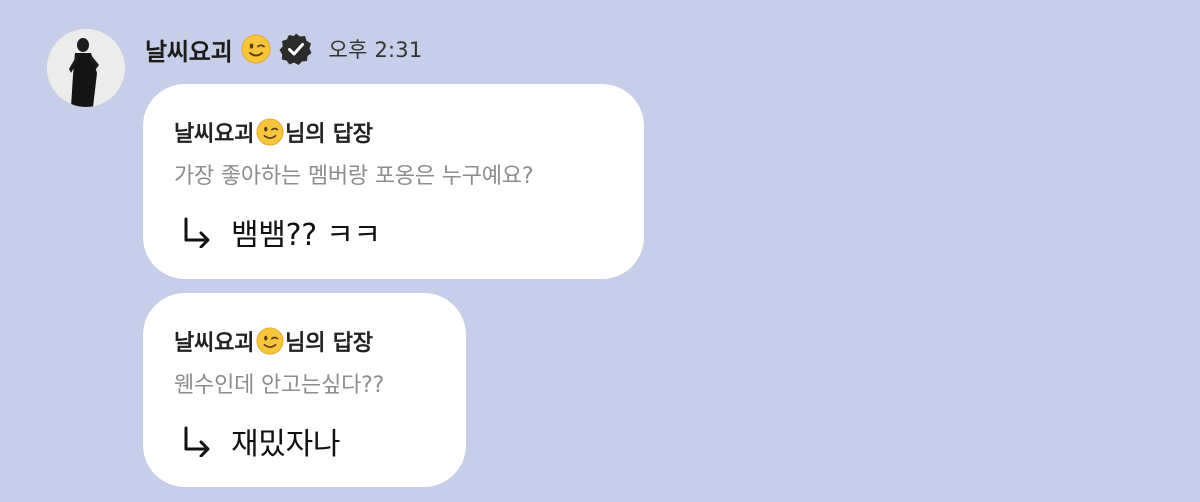 Image resolution: width=1200 pixels, height=502 pixels. Describe the element at coordinates (306, 235) in the screenshot. I see `answer-text: 뱀뱀?? ㅋㅋ` at that location.